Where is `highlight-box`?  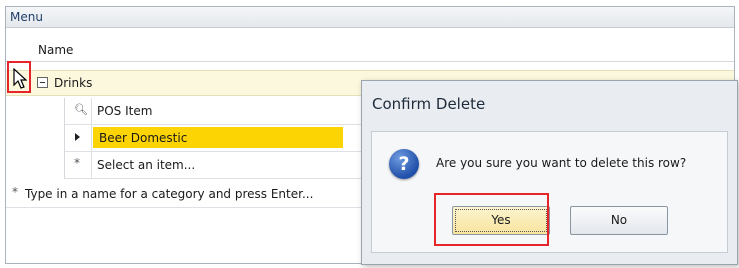 highlight-box is located at coordinates (491, 219).